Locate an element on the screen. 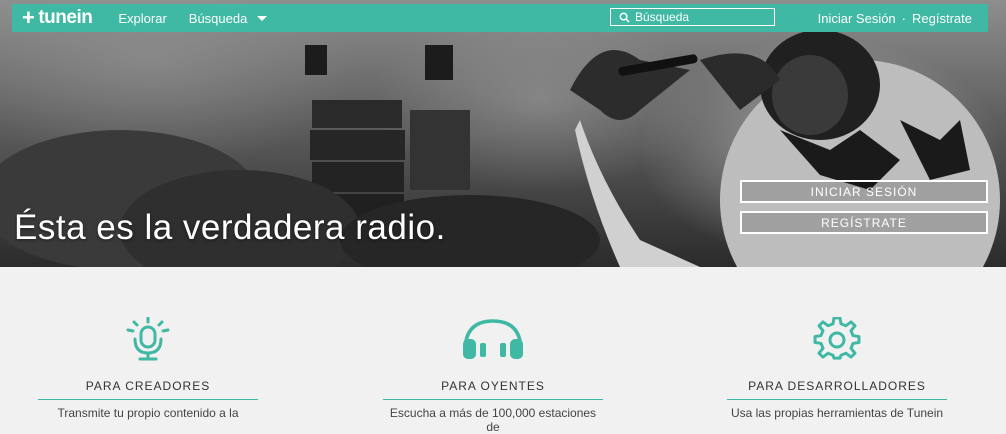 The image size is (1006, 434). search-box is located at coordinates (692, 17).